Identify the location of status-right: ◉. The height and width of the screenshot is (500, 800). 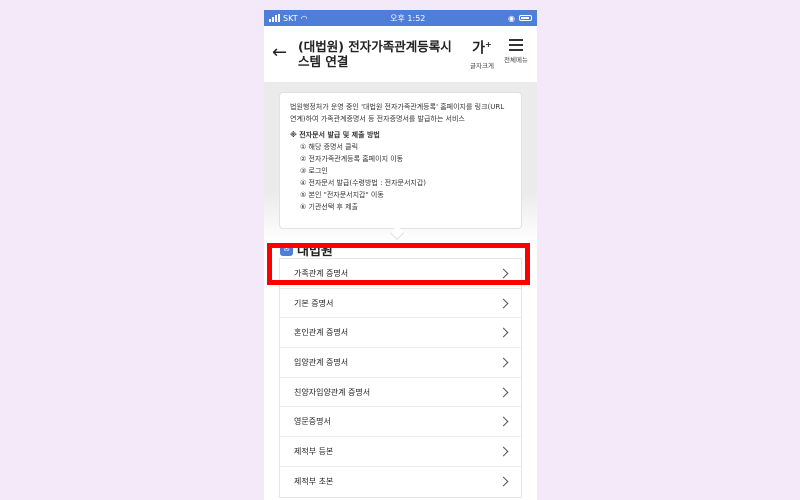
(520, 18).